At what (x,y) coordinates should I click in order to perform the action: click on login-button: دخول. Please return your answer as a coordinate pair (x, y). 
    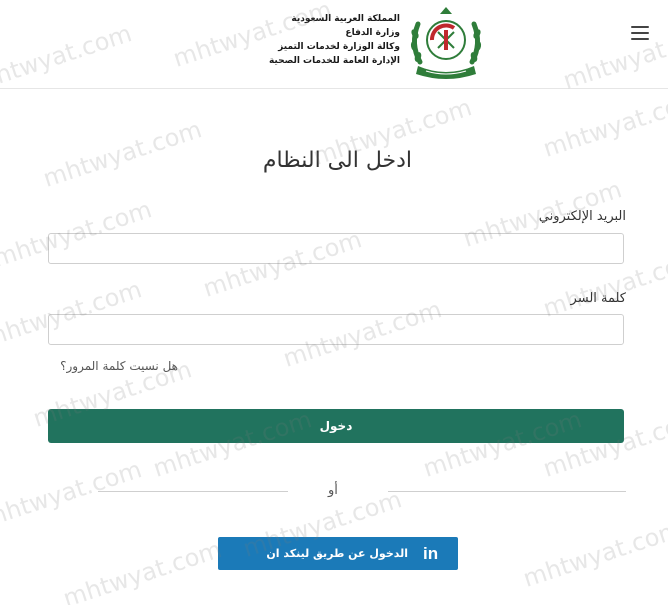
    Looking at the image, I should click on (336, 426).